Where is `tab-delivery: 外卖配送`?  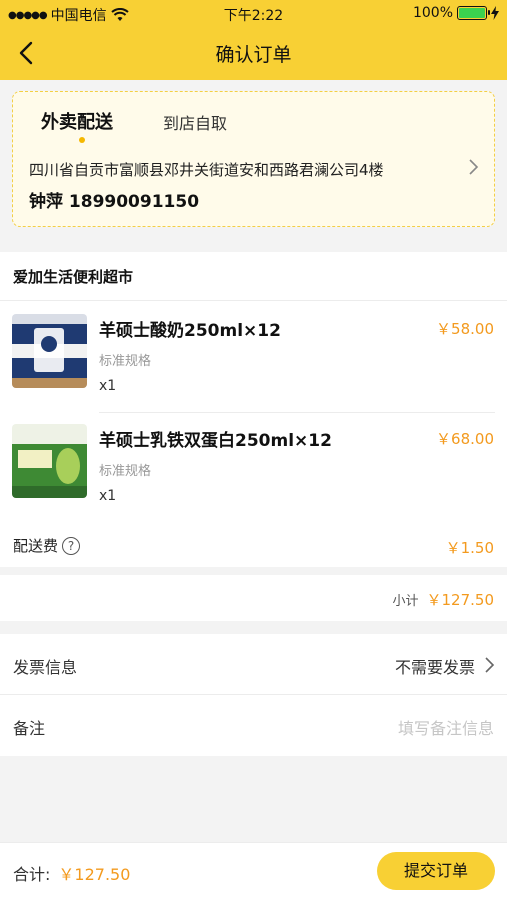 tab-delivery: 外卖配送 is located at coordinates (77, 121).